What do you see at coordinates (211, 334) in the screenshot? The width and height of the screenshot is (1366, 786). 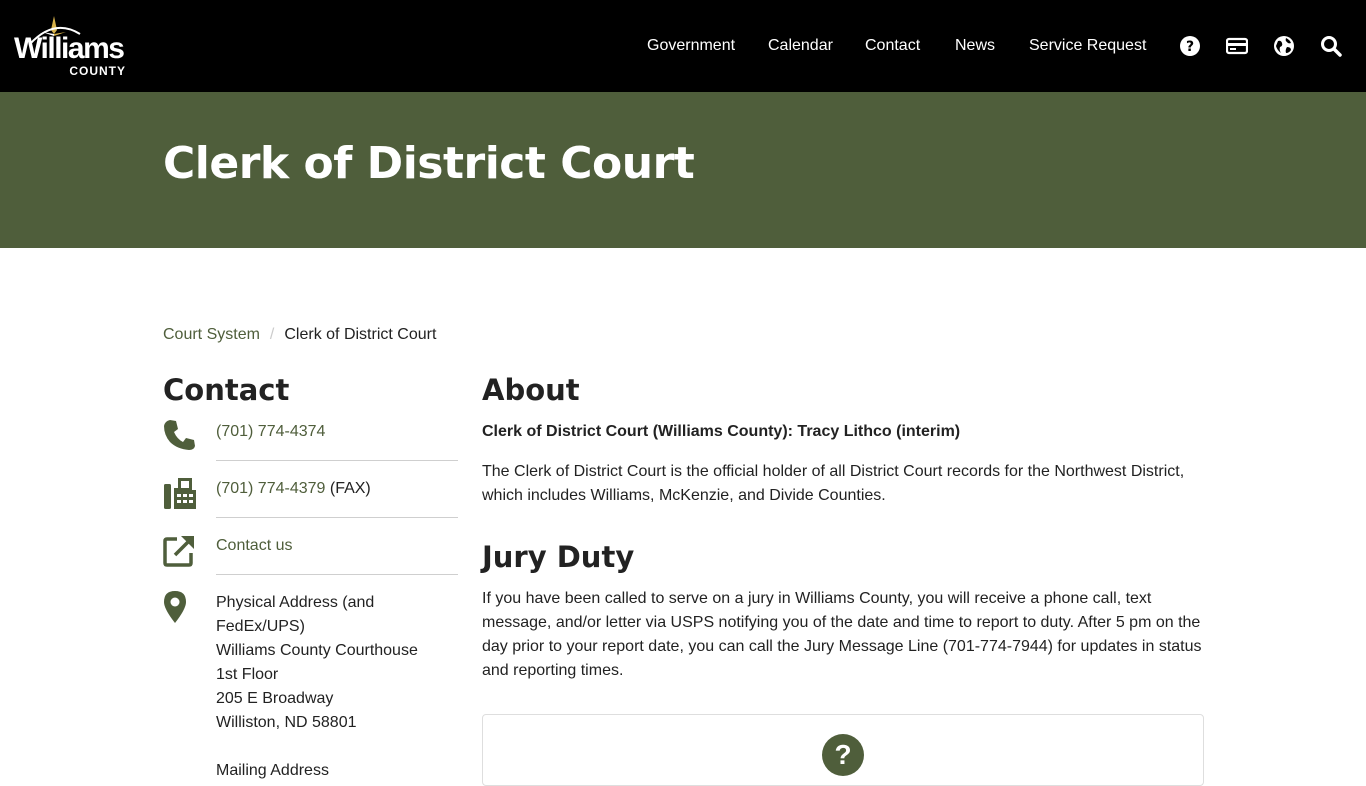 I see `breadcrumb-court-system: Court System` at bounding box center [211, 334].